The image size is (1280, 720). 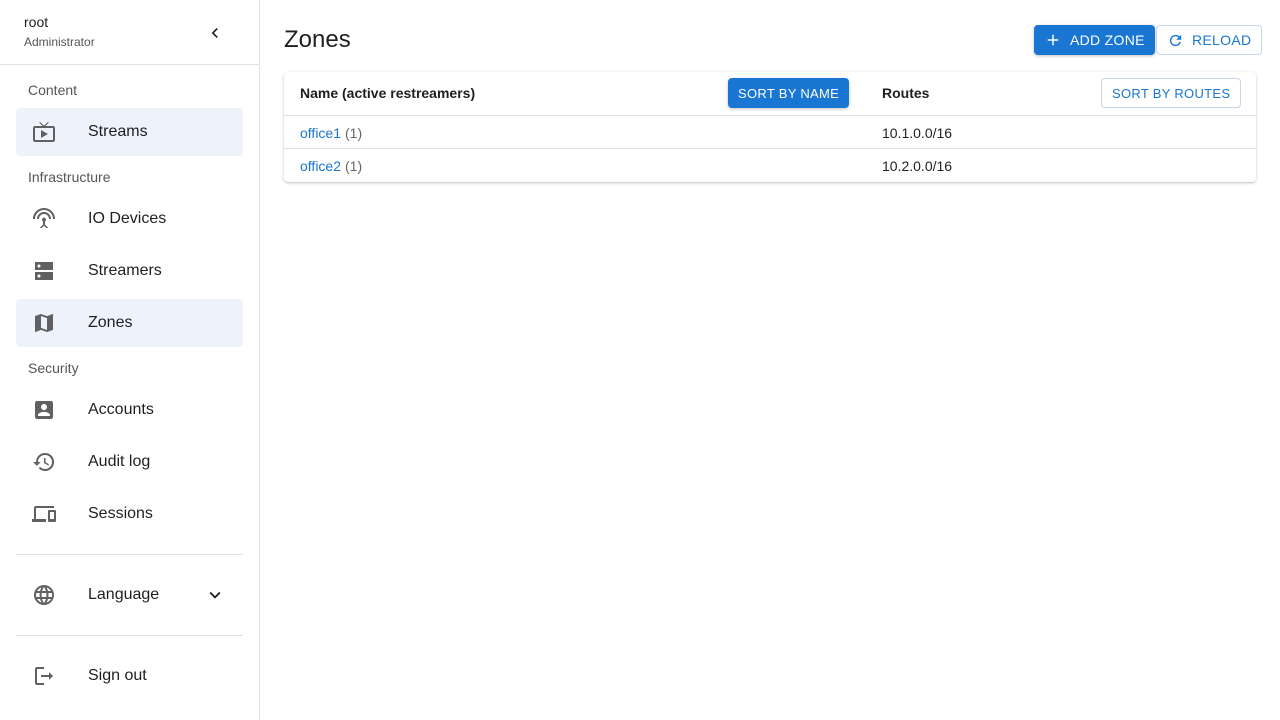 I want to click on sidebar-item-zones: Zones, so click(x=129, y=323).